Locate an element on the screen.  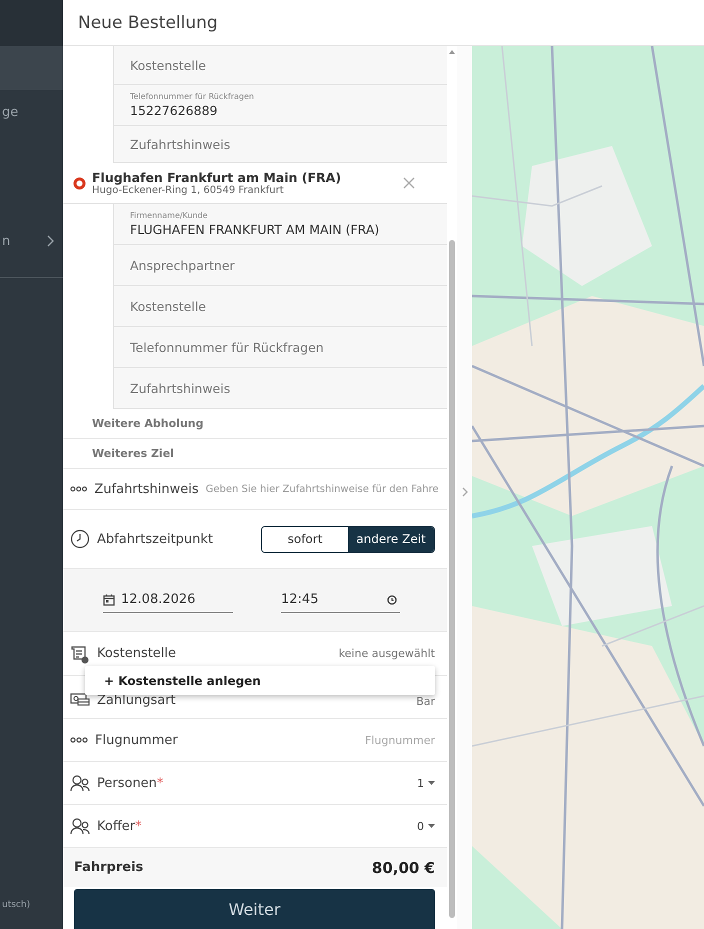
page-title: Neue Bestellung is located at coordinates (148, 22).